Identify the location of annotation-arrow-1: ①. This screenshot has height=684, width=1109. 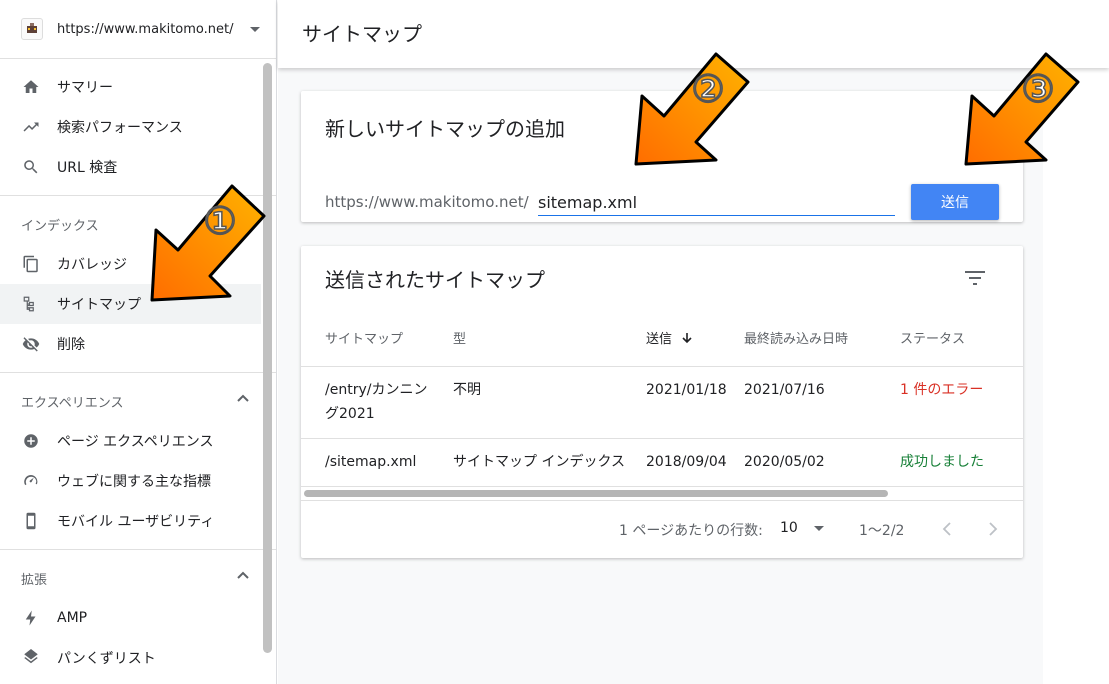
(208, 243).